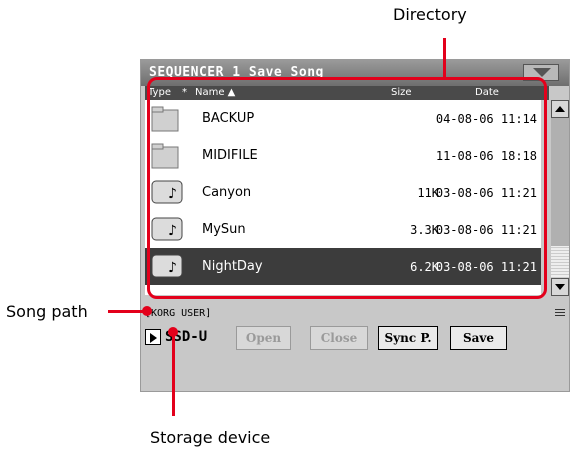  I want to click on play-arrow-icon, so click(153, 338).